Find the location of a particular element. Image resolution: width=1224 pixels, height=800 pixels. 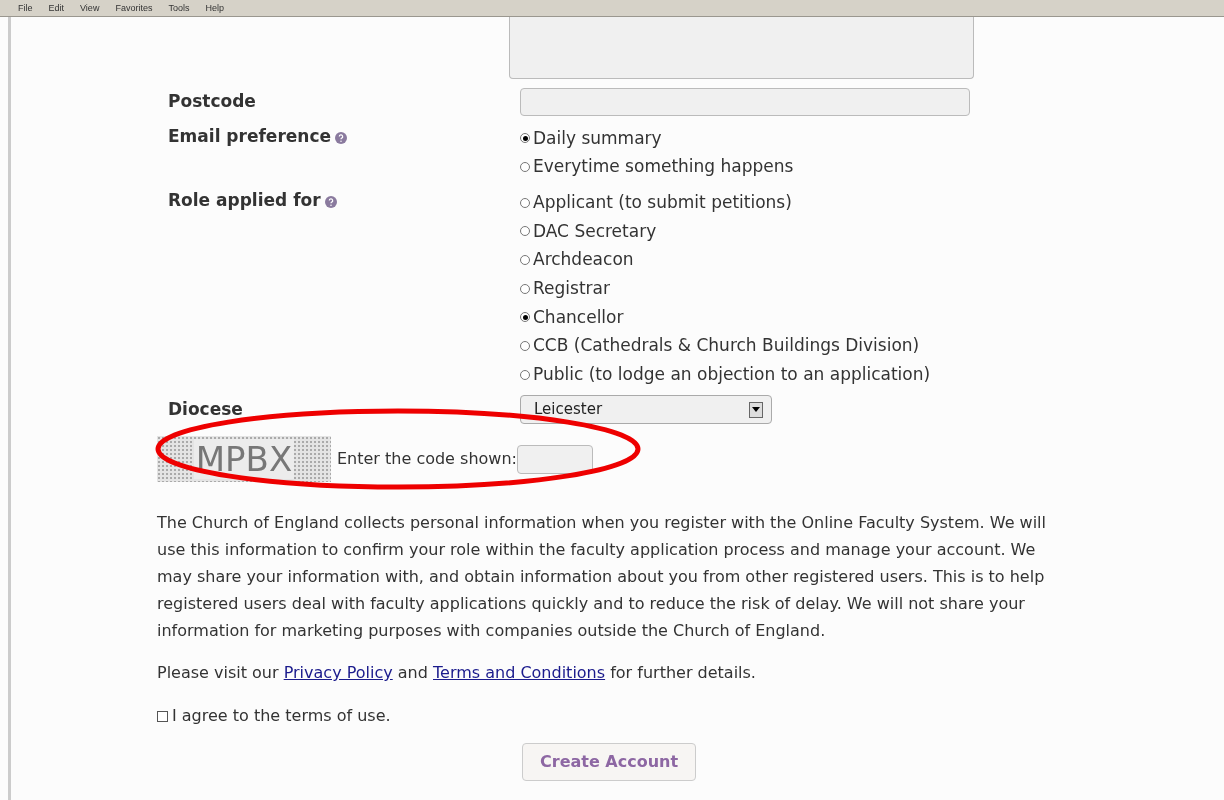

menu-item: Edit is located at coordinates (56, 8).